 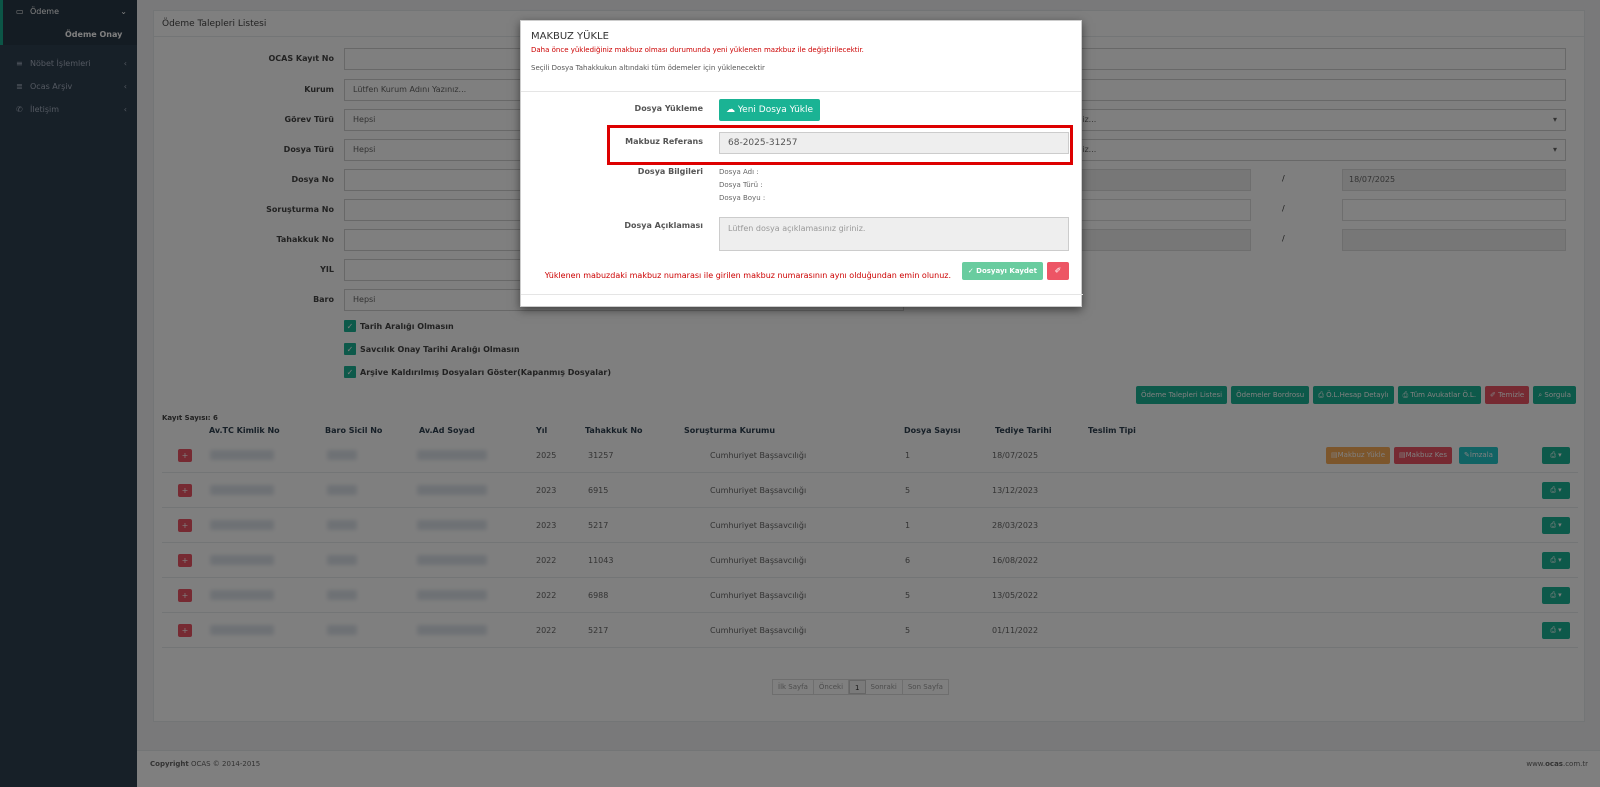 I want to click on upload-row: Dosya Yükleme ☁ Yeni Dosya Yükle, so click(x=802, y=110).